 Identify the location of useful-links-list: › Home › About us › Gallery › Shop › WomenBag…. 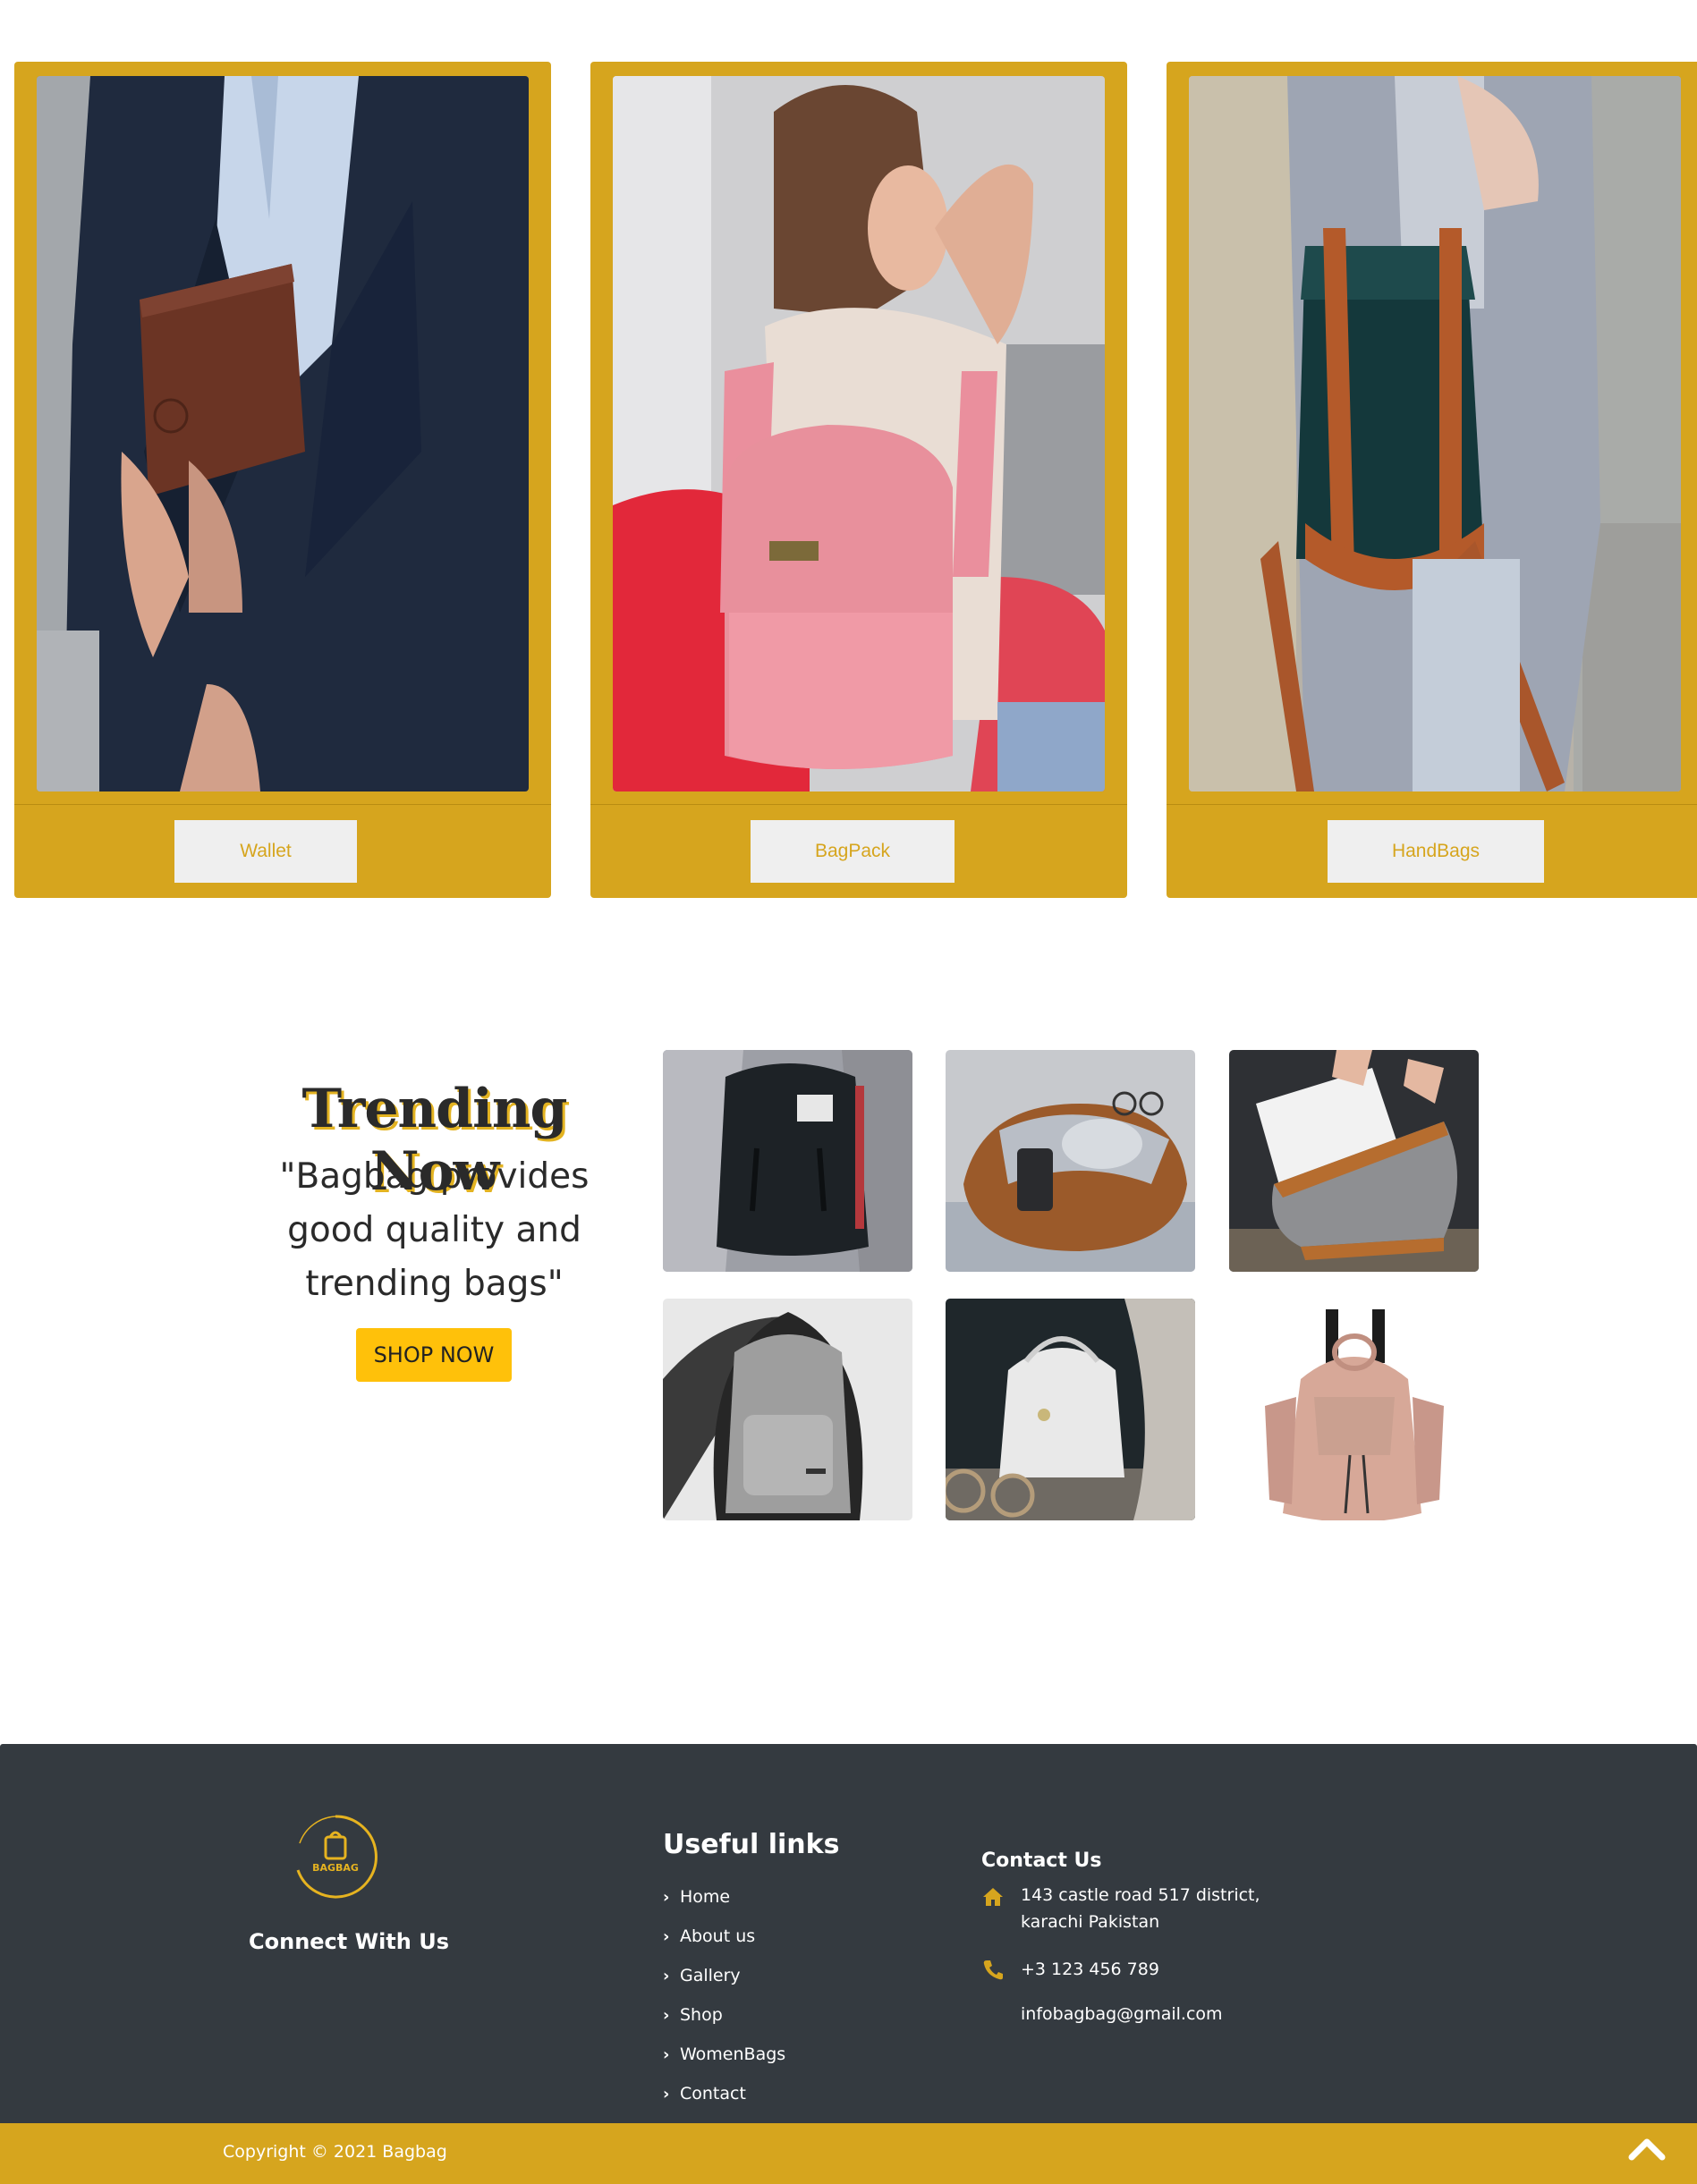
(724, 1995).